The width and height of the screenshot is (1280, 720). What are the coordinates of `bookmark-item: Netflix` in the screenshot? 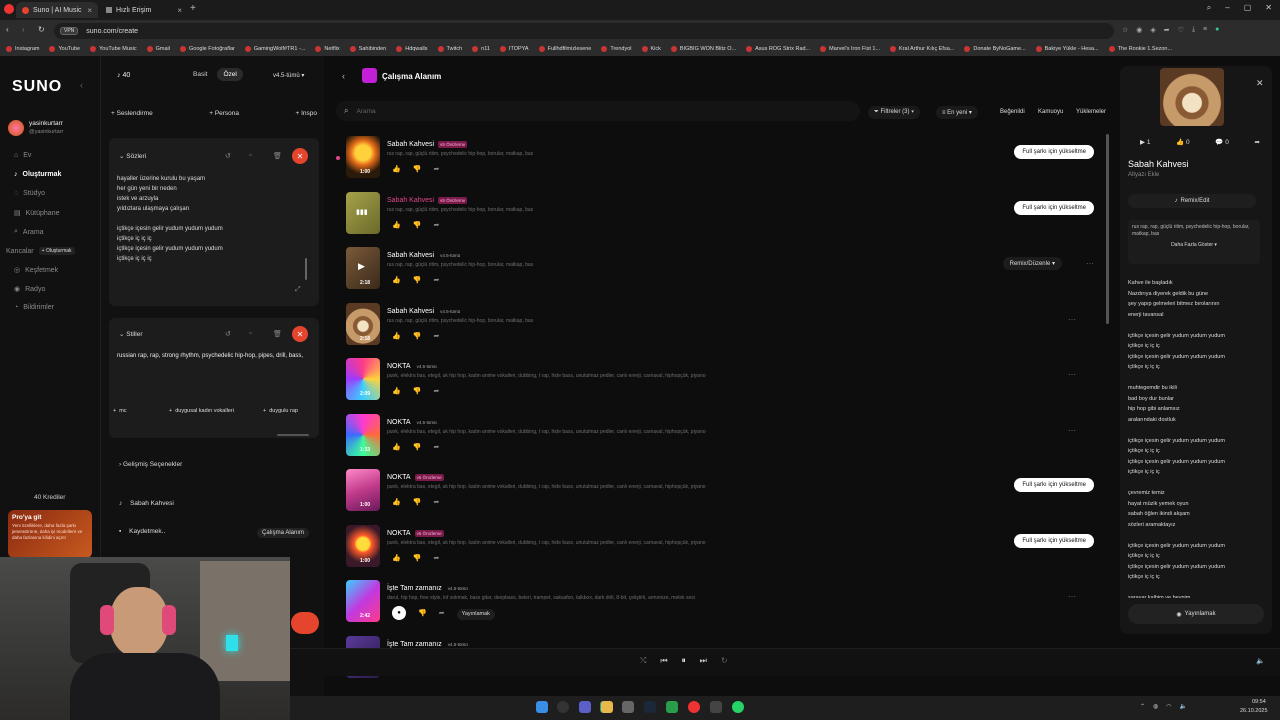 It's located at (327, 49).